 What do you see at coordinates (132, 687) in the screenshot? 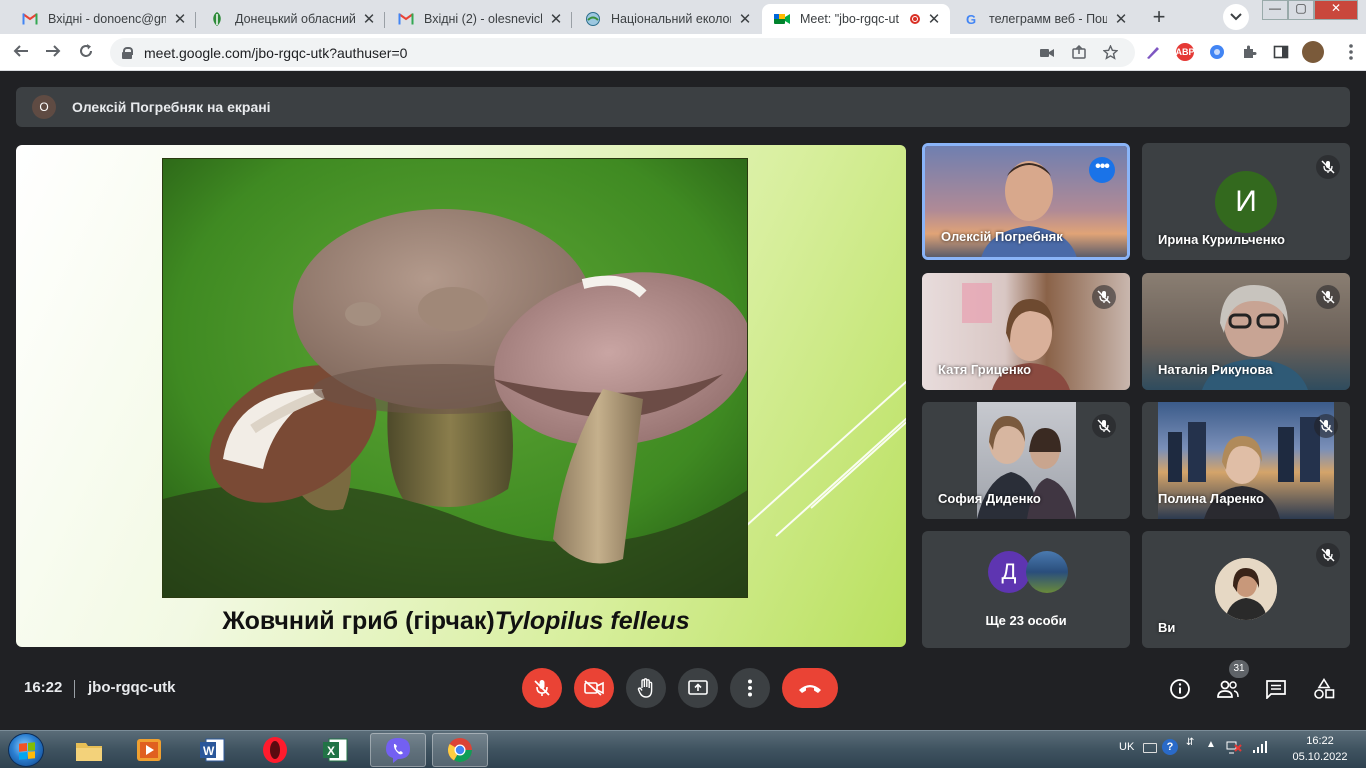
I see `meeting-code: jbo-rgqc-utk` at bounding box center [132, 687].